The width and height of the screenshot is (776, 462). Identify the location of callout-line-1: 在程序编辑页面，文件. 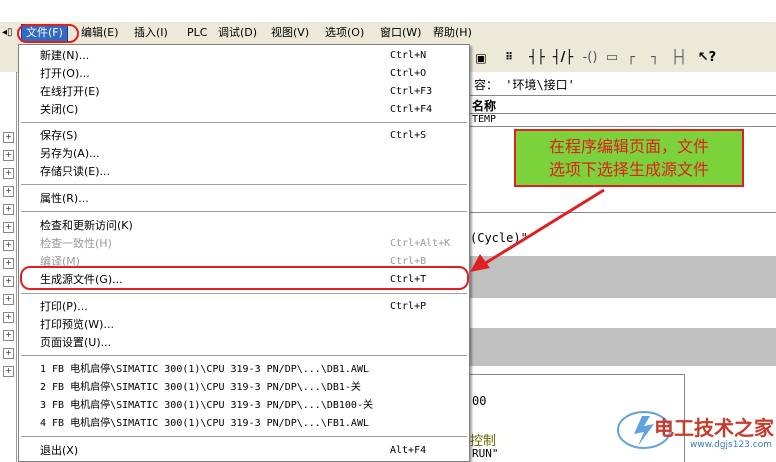
(628, 146).